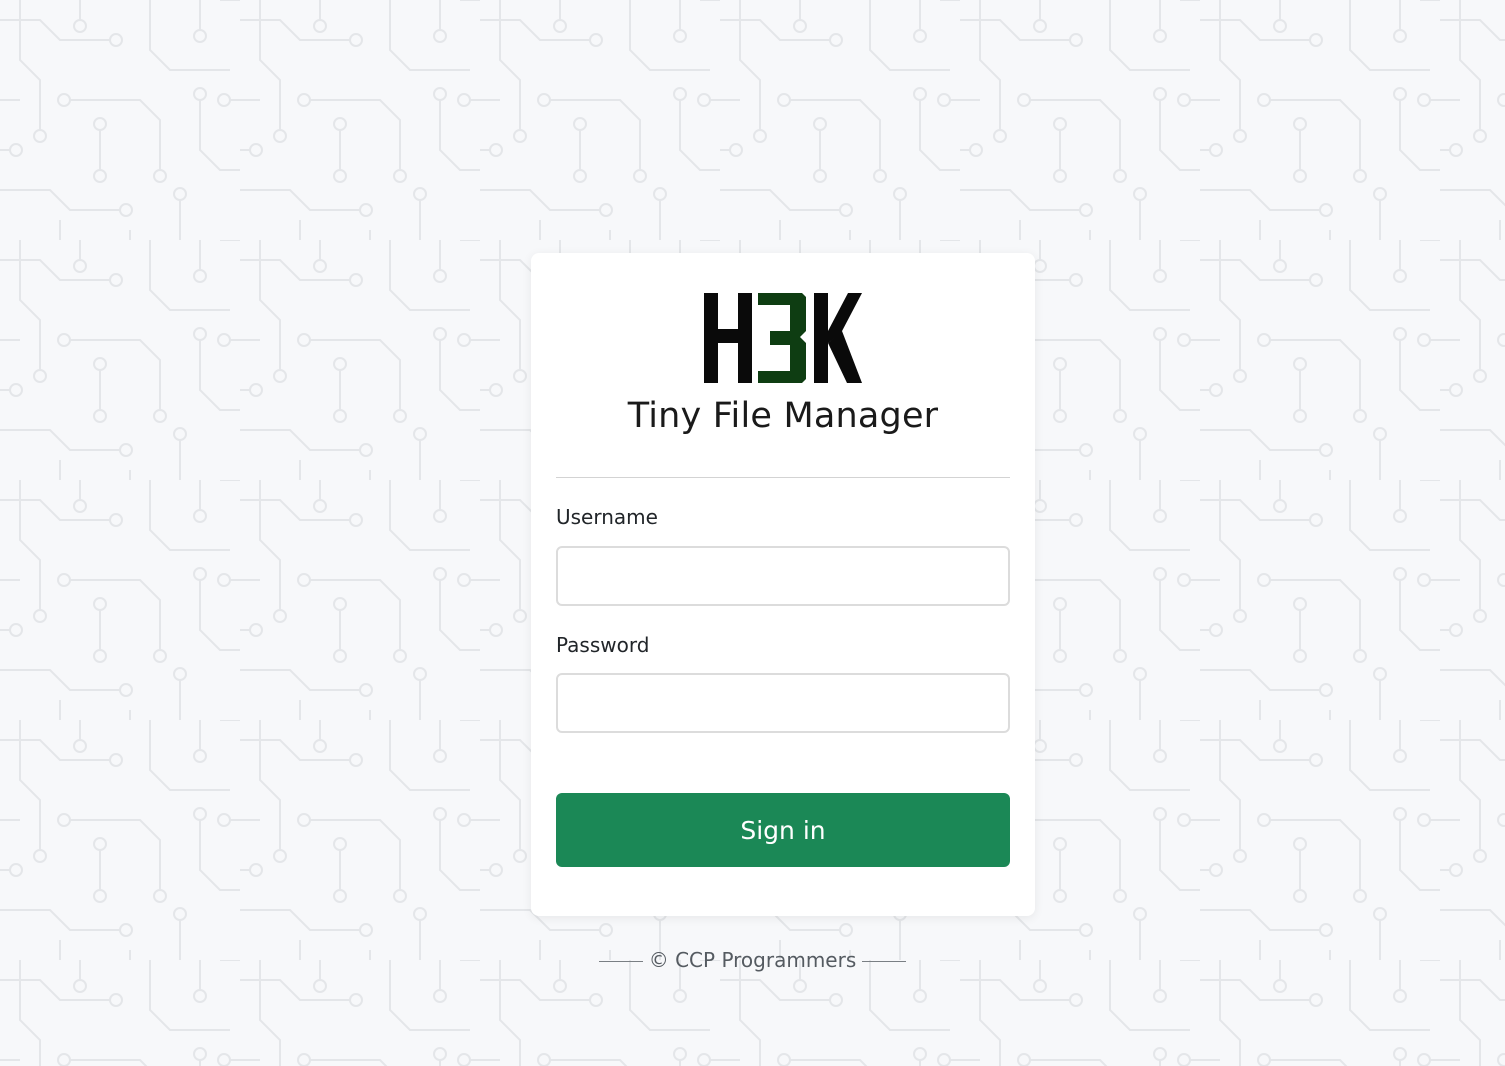  I want to click on brand-header: Tiny File Manager, so click(783, 353).